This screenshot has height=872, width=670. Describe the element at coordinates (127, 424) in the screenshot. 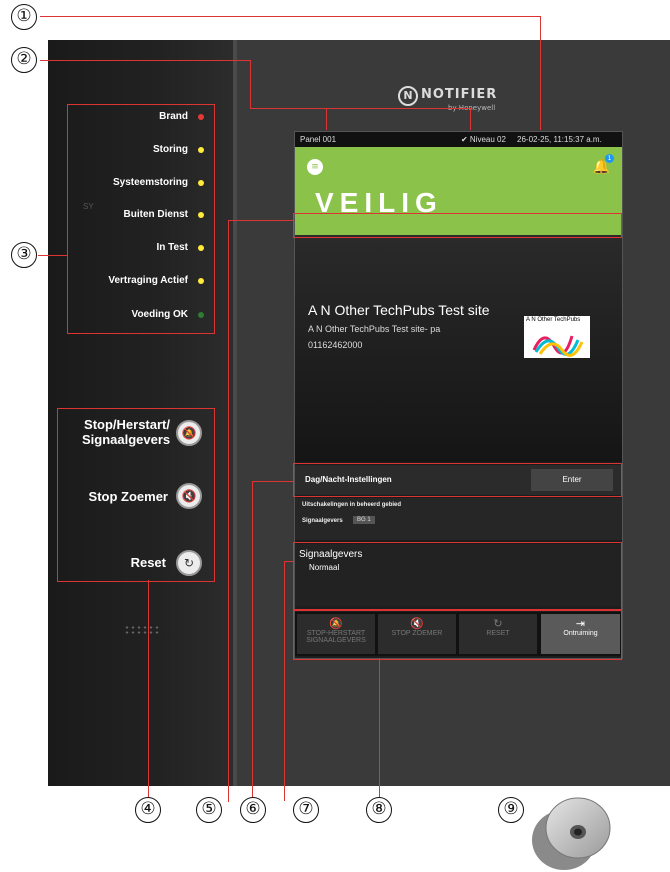

I see `label-line: Stop/Herstart/` at that location.